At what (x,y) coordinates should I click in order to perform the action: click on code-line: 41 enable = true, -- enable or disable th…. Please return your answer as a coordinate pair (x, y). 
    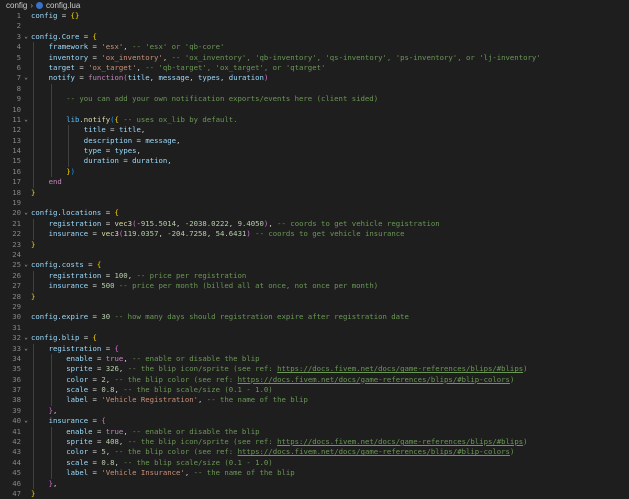
    Looking at the image, I should click on (314, 432).